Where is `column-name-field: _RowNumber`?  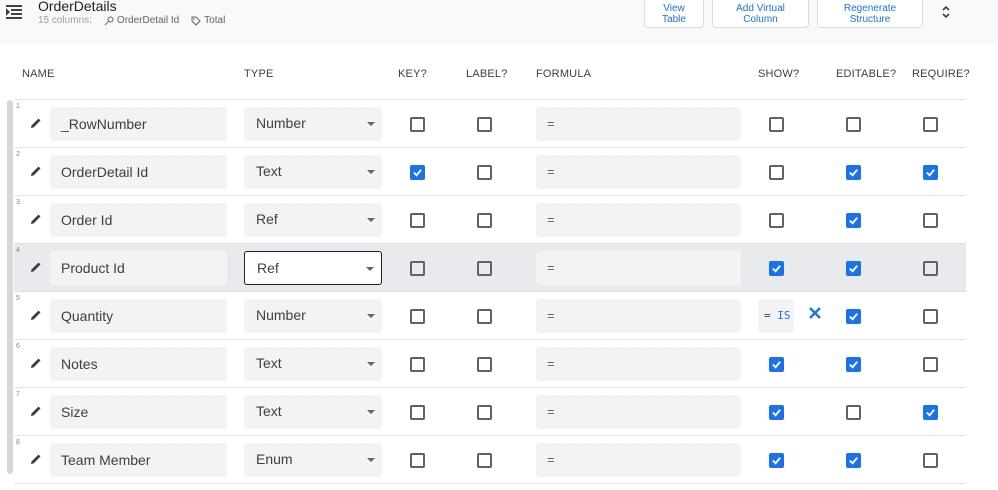 column-name-field: _RowNumber is located at coordinates (138, 124).